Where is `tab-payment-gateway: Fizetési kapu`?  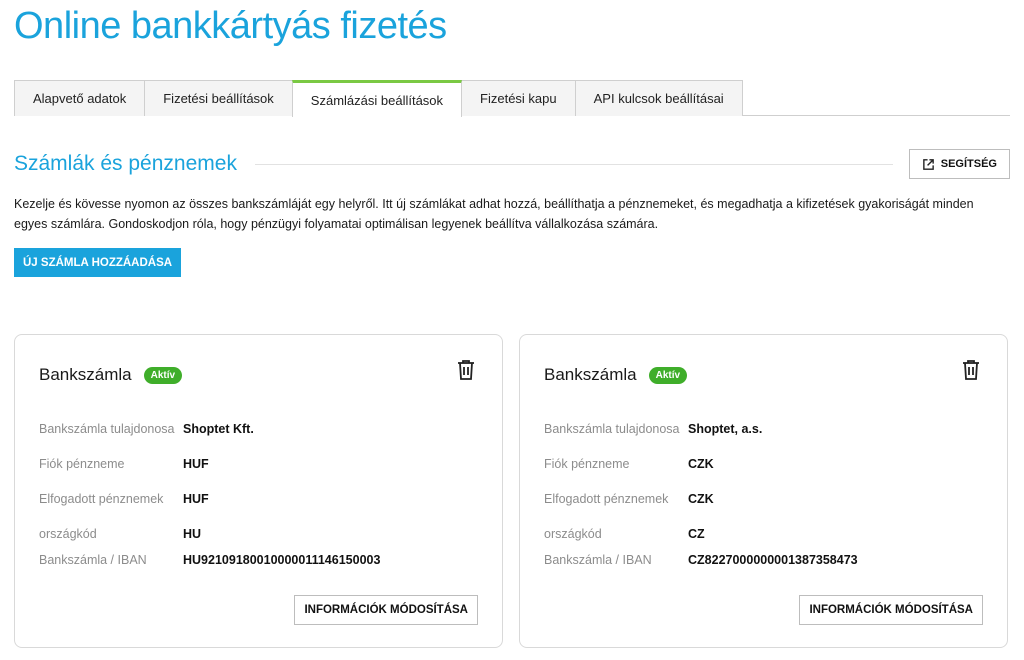
tab-payment-gateway: Fizetési kapu is located at coordinates (518, 98).